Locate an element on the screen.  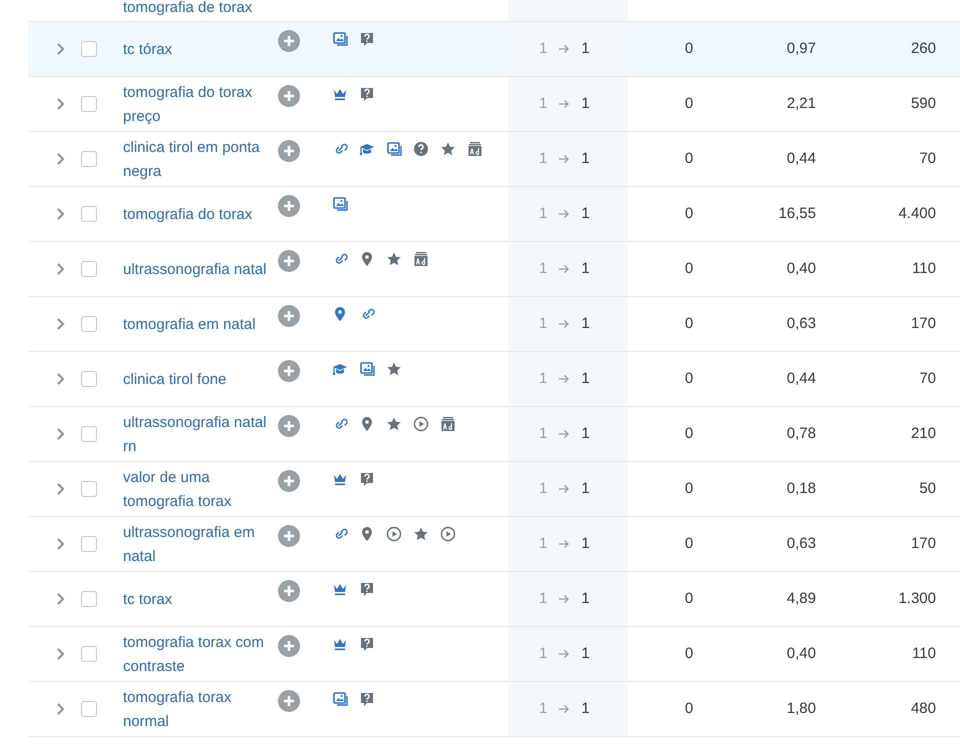
keyword-link: tomografia torax normal is located at coordinates (199, 710).